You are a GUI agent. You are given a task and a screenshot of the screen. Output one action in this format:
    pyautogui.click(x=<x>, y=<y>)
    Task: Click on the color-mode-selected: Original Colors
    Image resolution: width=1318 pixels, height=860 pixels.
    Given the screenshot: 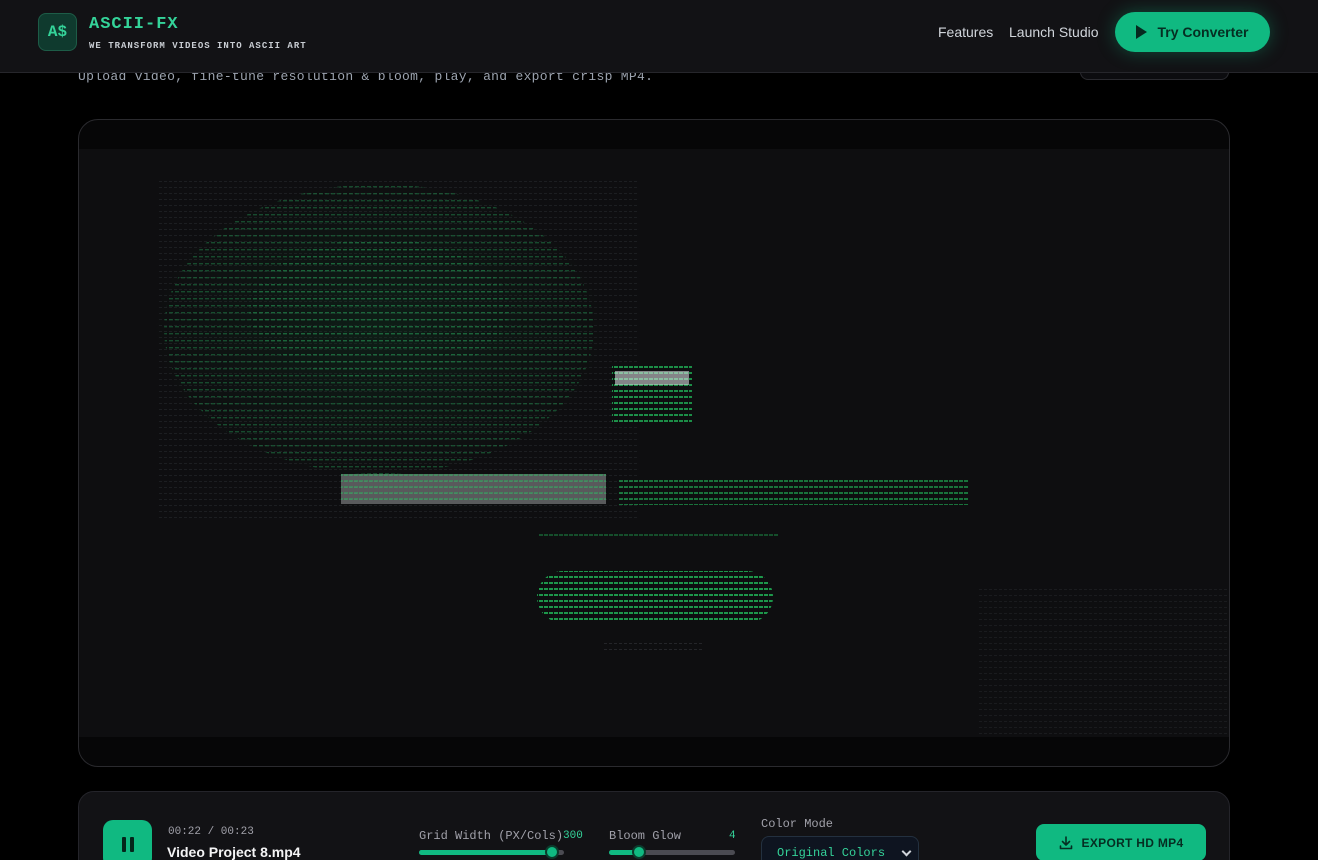 What is the action you would take?
    pyautogui.click(x=831, y=853)
    